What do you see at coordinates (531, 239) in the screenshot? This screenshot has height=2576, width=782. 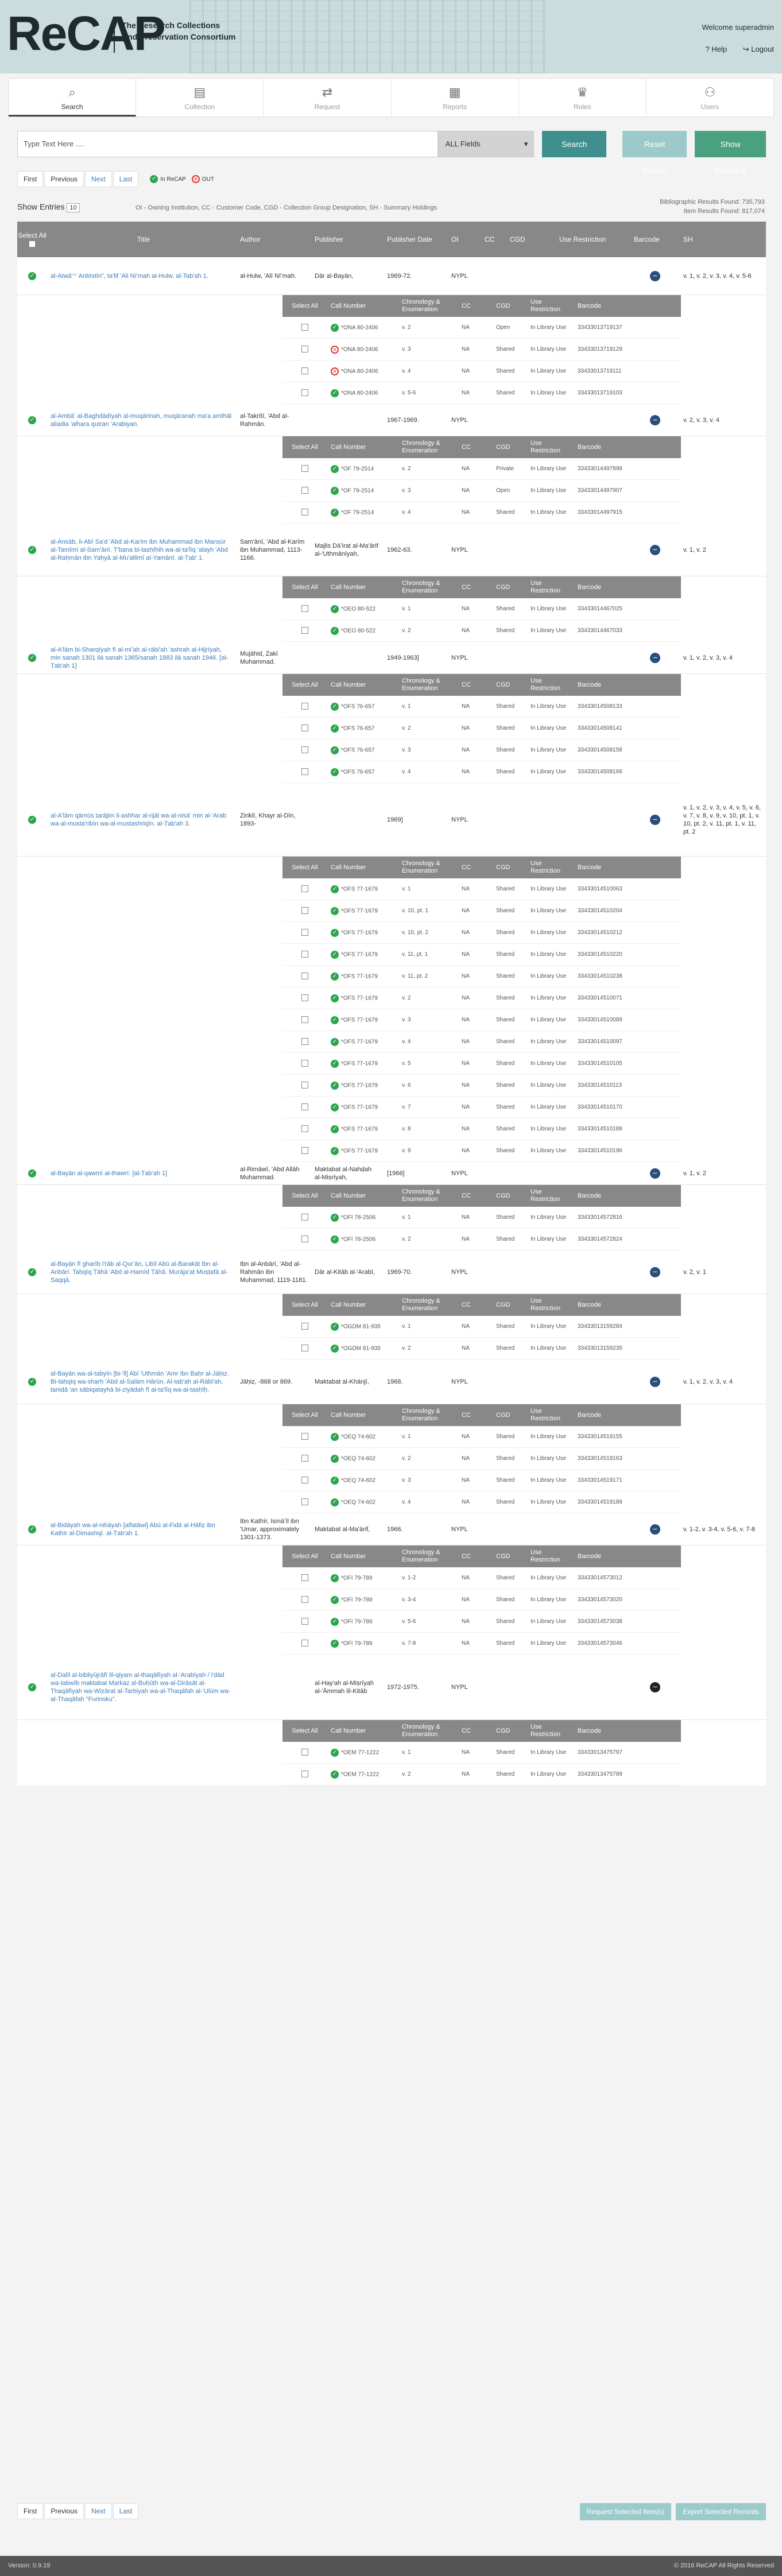 I see `col-cgd: CGD` at bounding box center [531, 239].